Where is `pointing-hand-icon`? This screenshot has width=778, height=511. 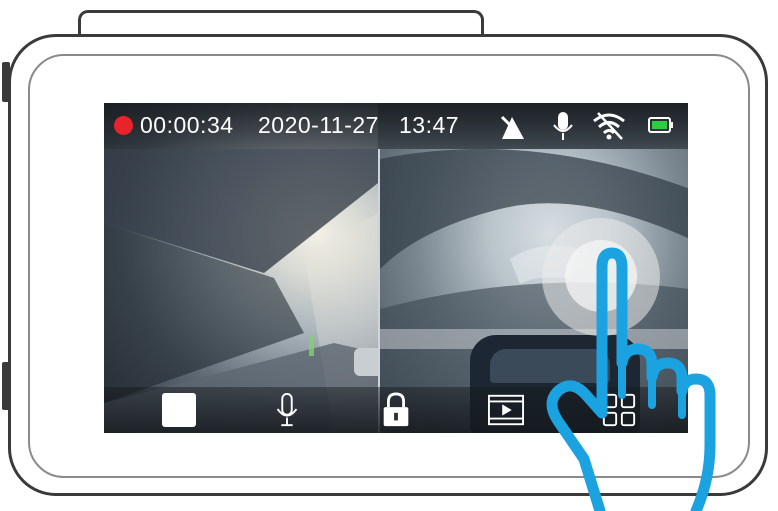
pointing-hand-icon is located at coordinates (631, 379).